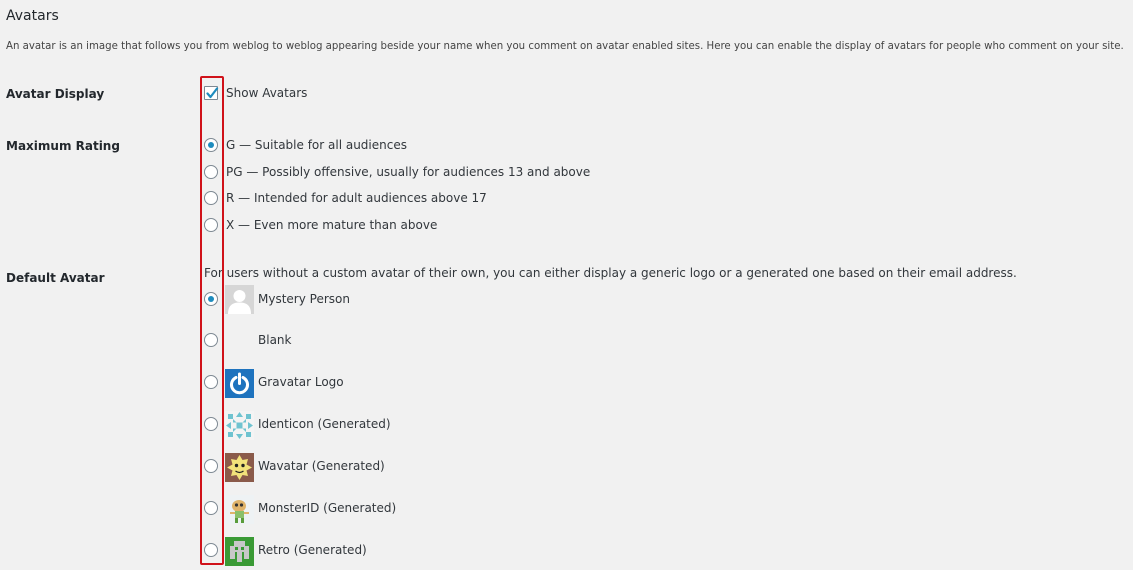  Describe the element at coordinates (212, 320) in the screenshot. I see `highlight-box` at that location.